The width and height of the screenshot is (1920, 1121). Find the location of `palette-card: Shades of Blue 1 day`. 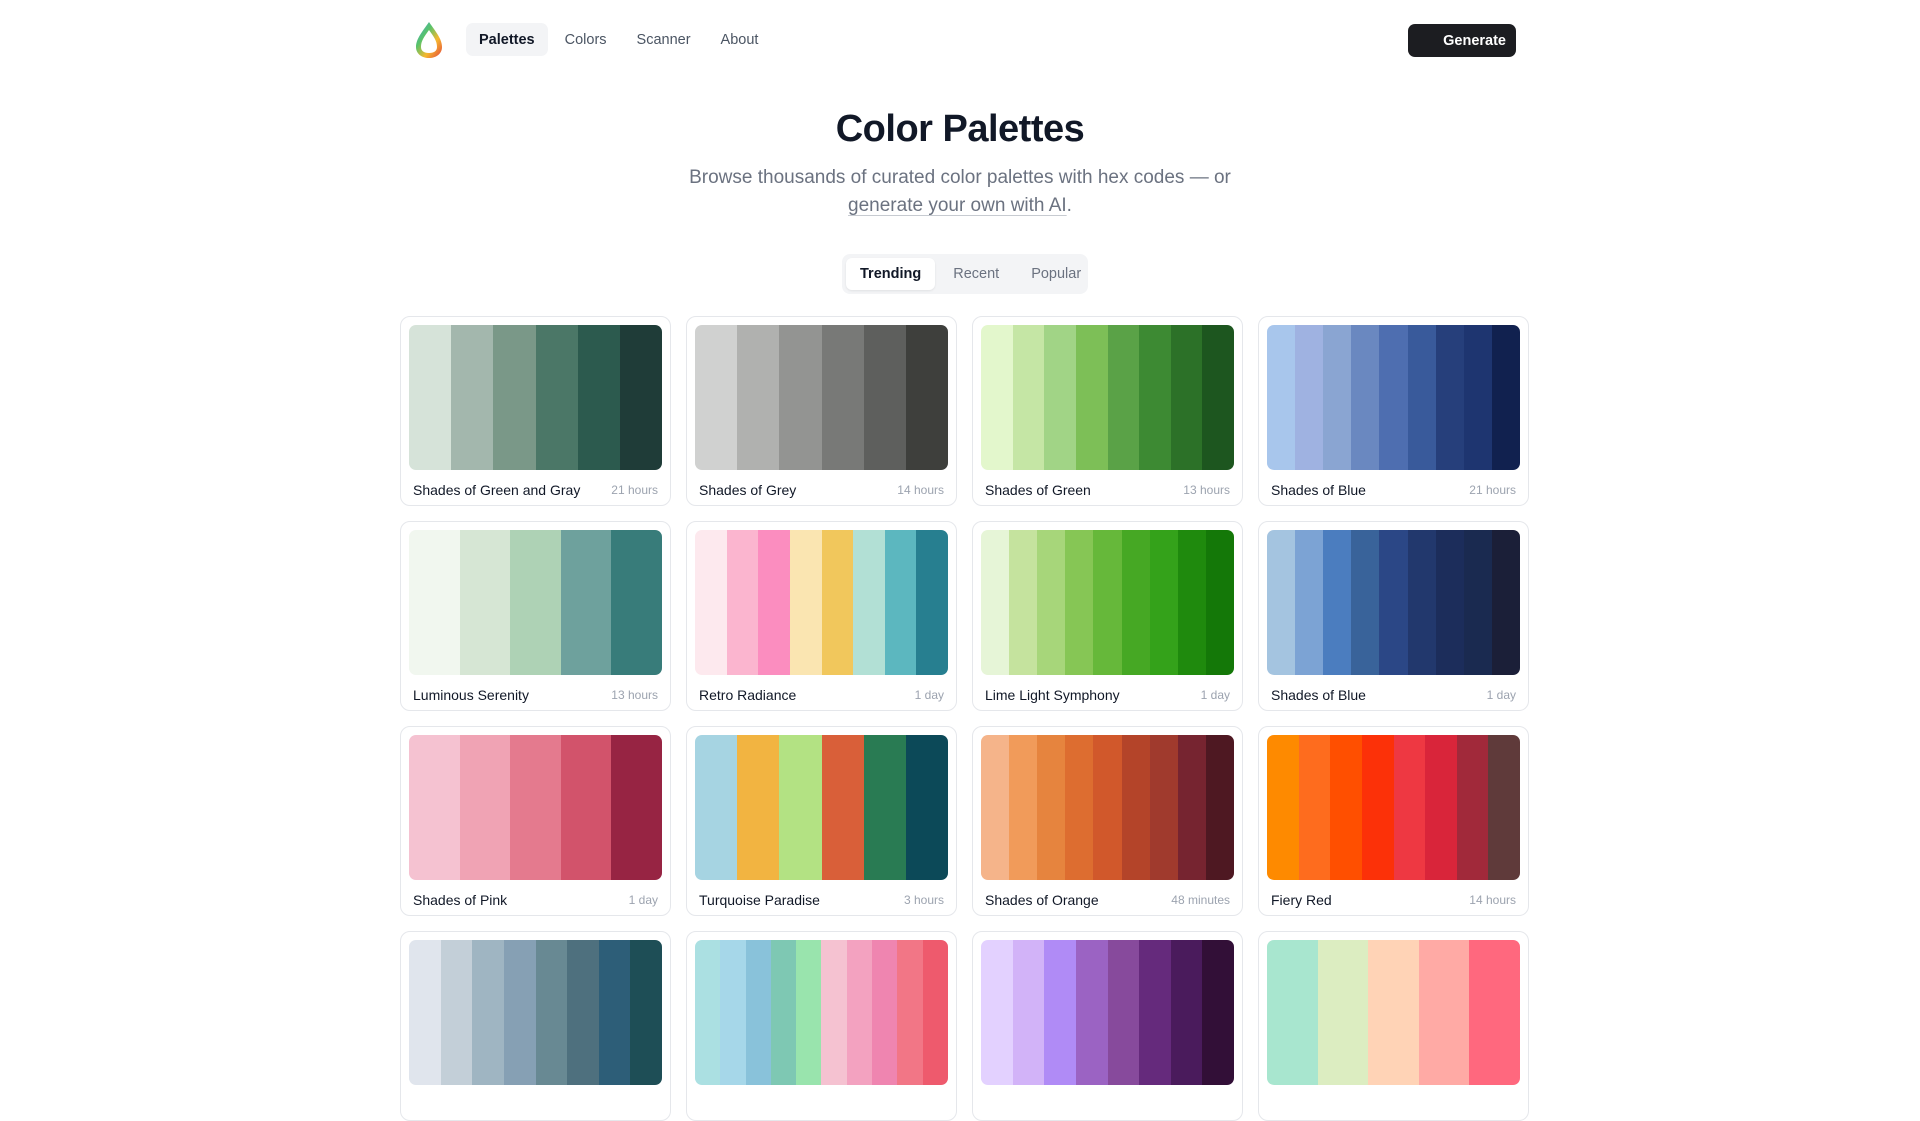

palette-card: Shades of Blue 1 day is located at coordinates (1393, 616).